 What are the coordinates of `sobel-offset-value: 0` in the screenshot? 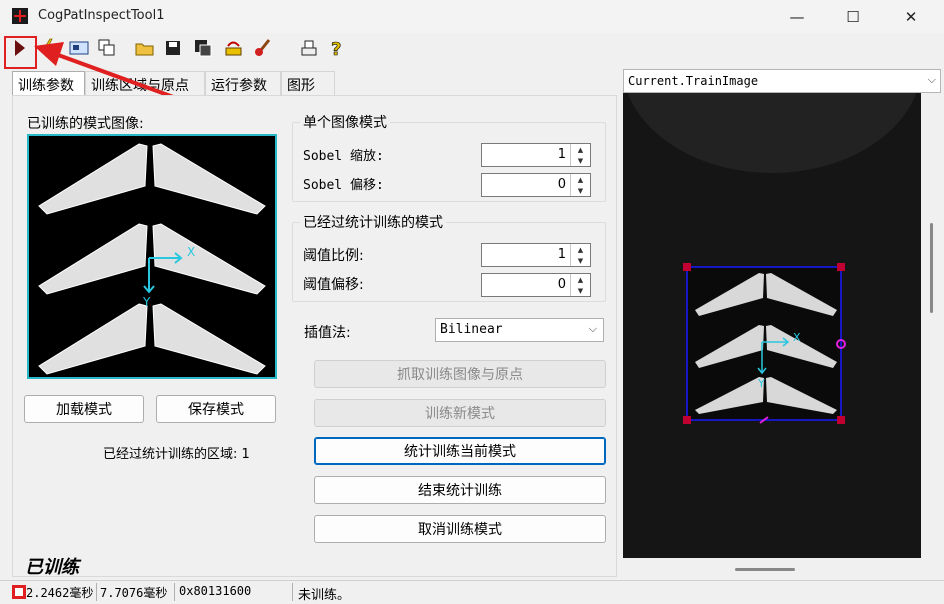 It's located at (561, 184).